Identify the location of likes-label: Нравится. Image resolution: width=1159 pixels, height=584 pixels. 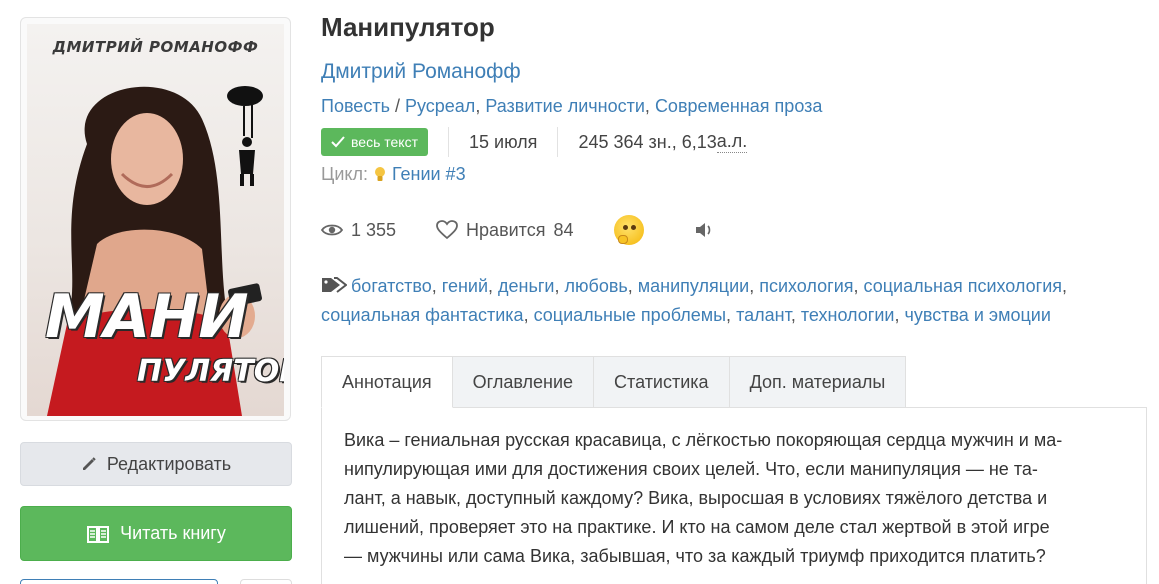
(506, 229).